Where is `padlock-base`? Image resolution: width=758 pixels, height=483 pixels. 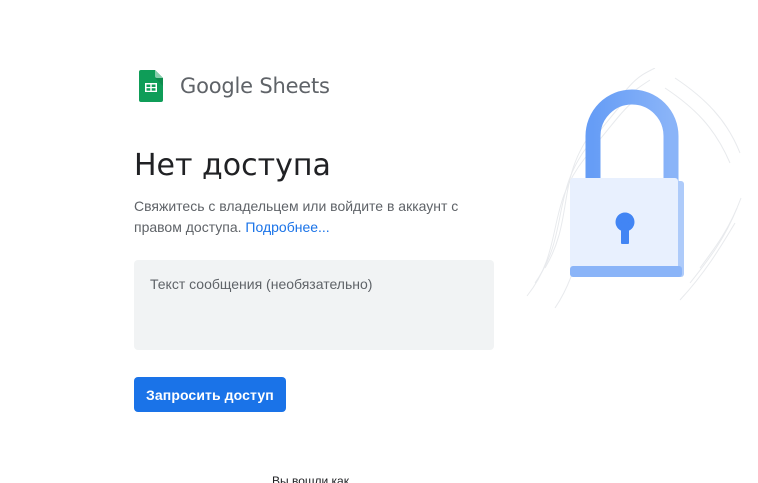 padlock-base is located at coordinates (626, 271).